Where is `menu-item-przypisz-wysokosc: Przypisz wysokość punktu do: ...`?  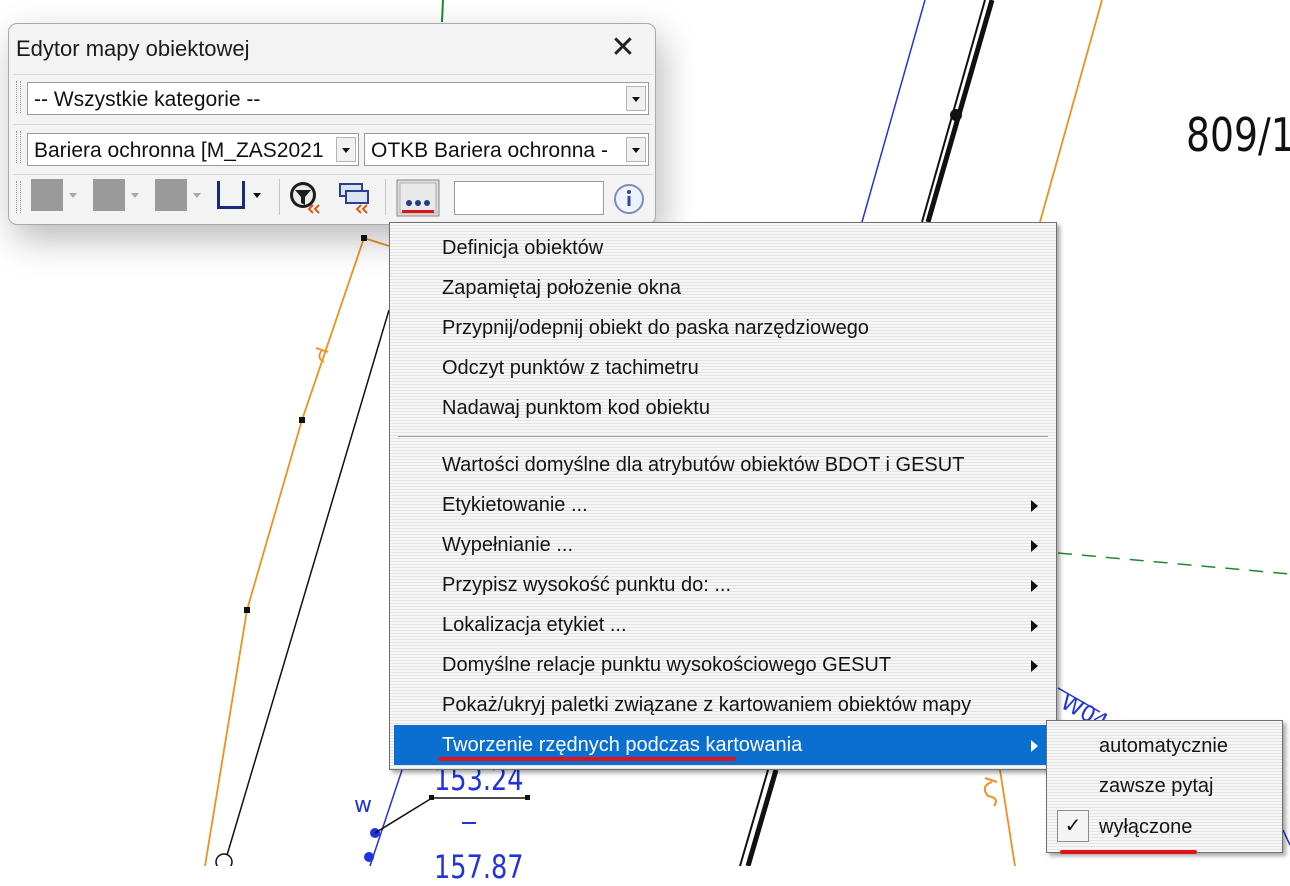 menu-item-przypisz-wysokosc: Przypisz wysokość punktu do: ... is located at coordinates (723, 585).